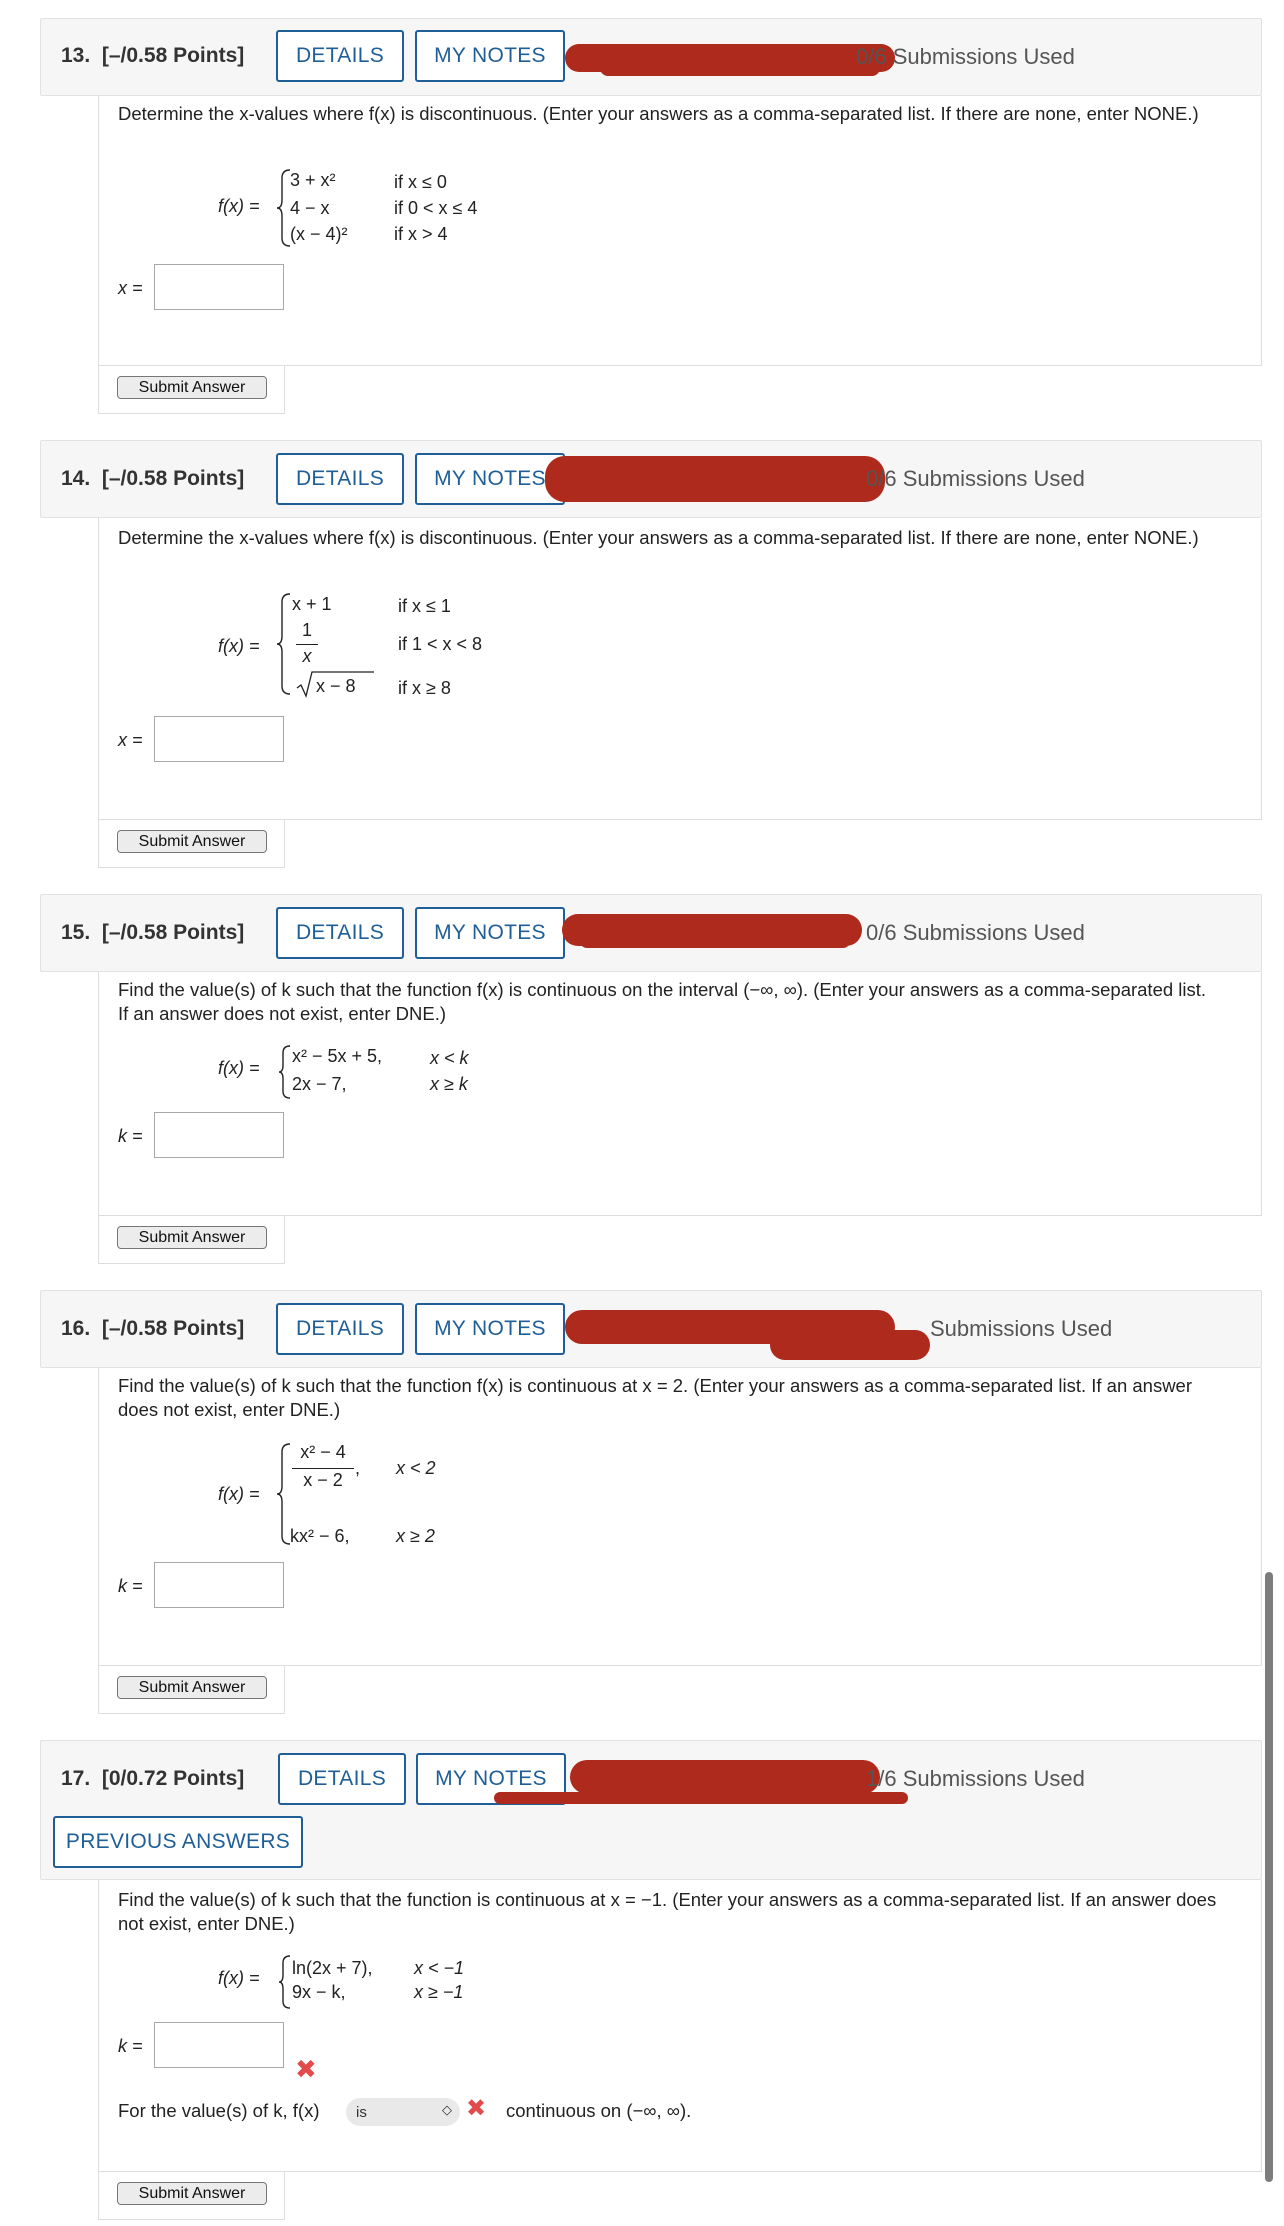 This screenshot has height=2226, width=1284. Describe the element at coordinates (178, 1842) in the screenshot. I see `previous-answers-button: PREVIOUS ANSWERS` at that location.